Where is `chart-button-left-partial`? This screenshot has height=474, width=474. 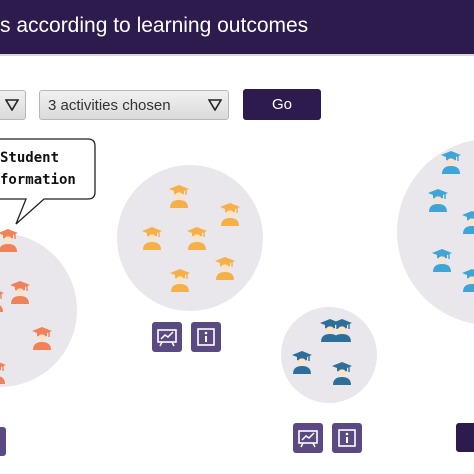
chart-button-left-partial is located at coordinates (3, 441).